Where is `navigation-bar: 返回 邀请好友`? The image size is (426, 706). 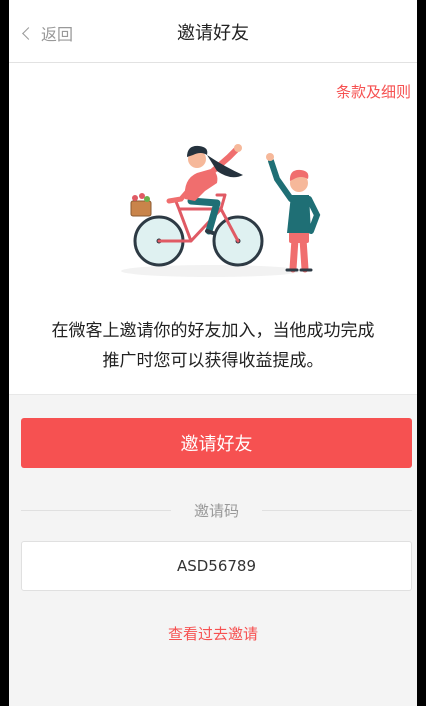 navigation-bar: 返回 邀请好友 is located at coordinates (213, 31).